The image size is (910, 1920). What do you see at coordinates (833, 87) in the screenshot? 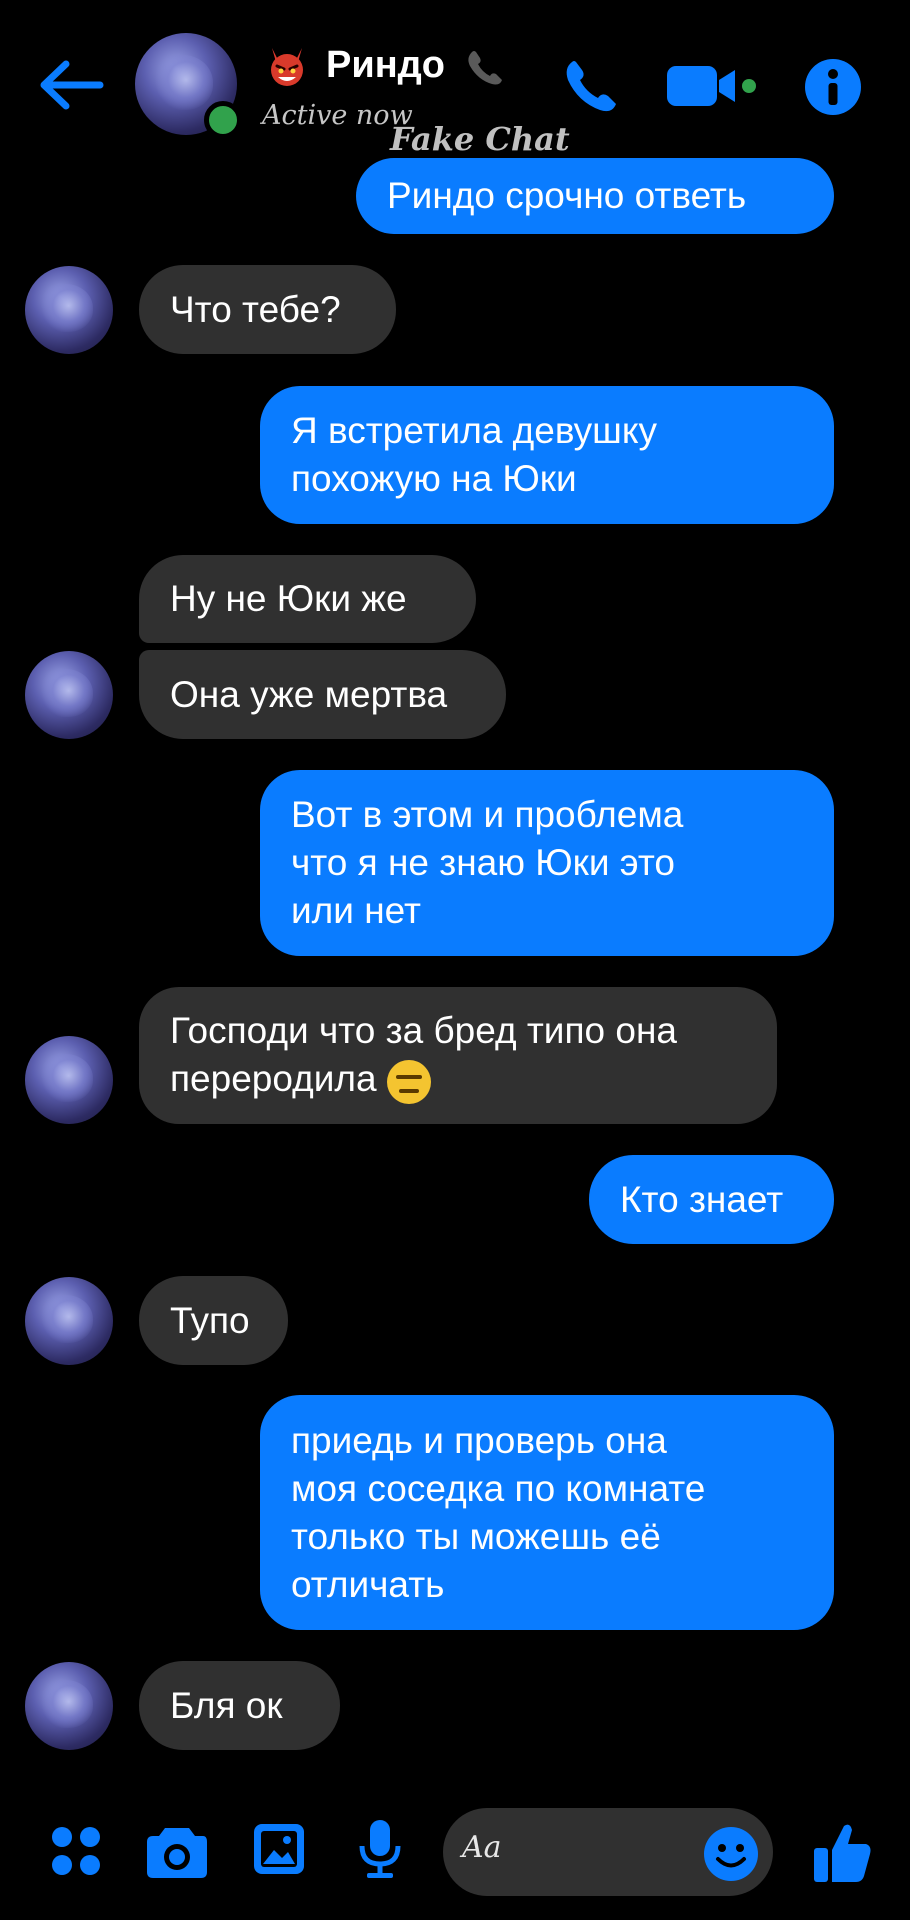
I see `info-icon` at bounding box center [833, 87].